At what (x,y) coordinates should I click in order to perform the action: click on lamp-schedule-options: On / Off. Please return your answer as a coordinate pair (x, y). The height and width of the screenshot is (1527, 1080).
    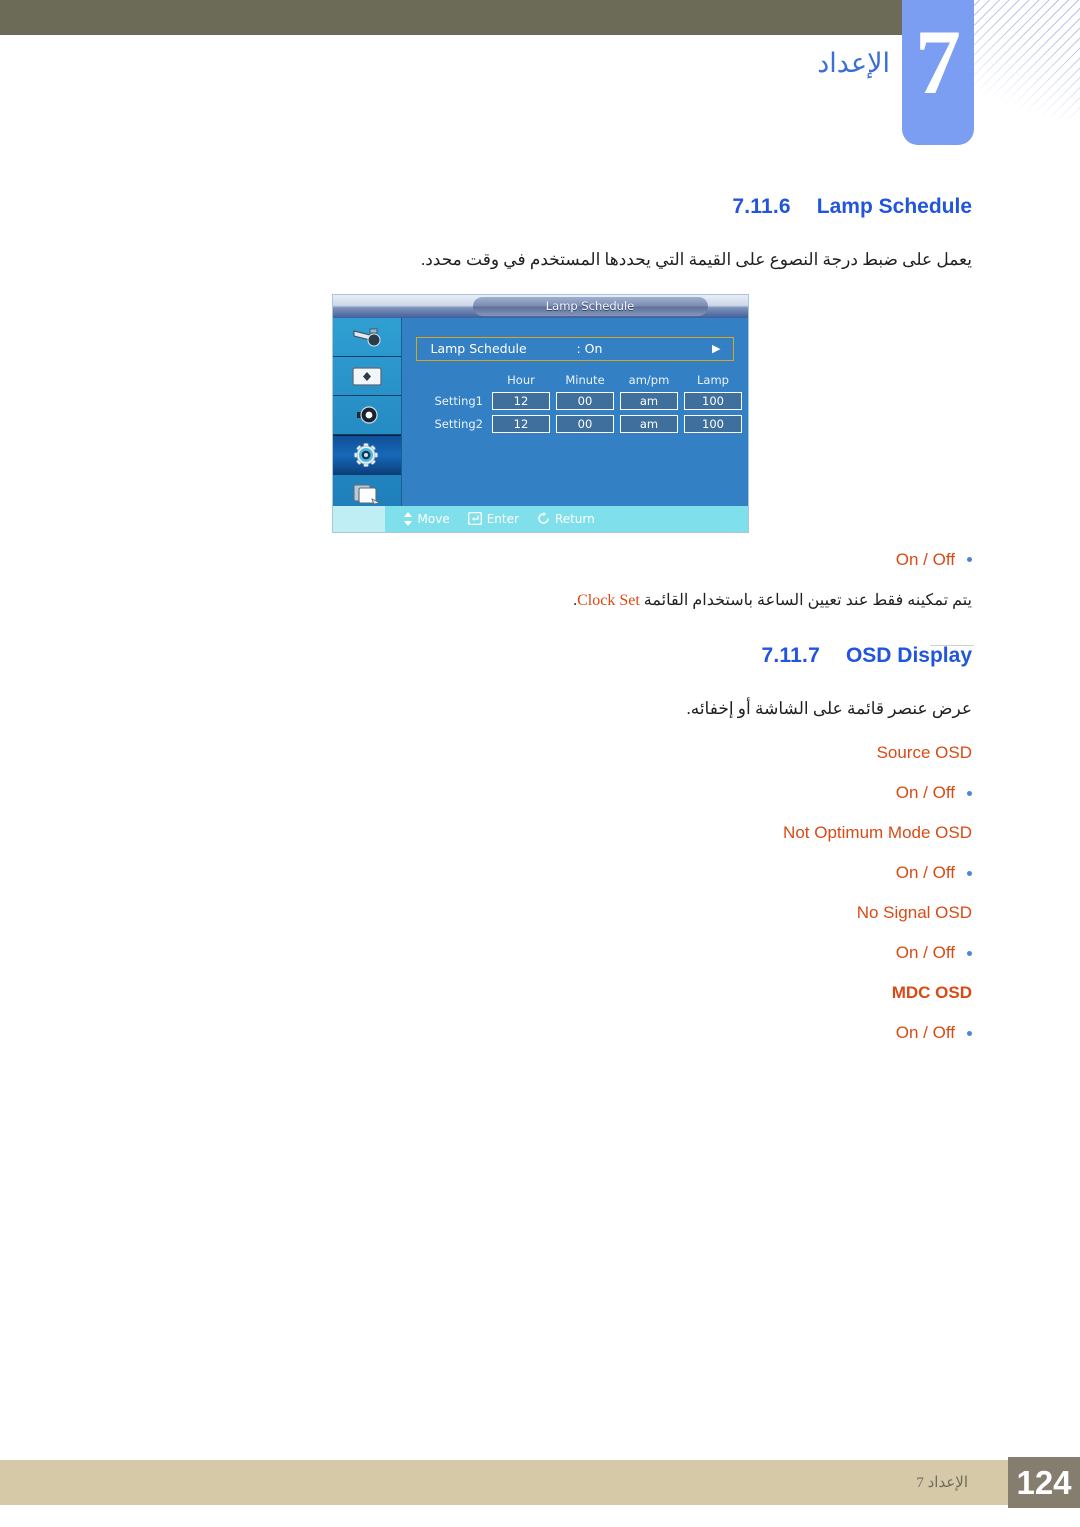
    Looking at the image, I should click on (925, 559).